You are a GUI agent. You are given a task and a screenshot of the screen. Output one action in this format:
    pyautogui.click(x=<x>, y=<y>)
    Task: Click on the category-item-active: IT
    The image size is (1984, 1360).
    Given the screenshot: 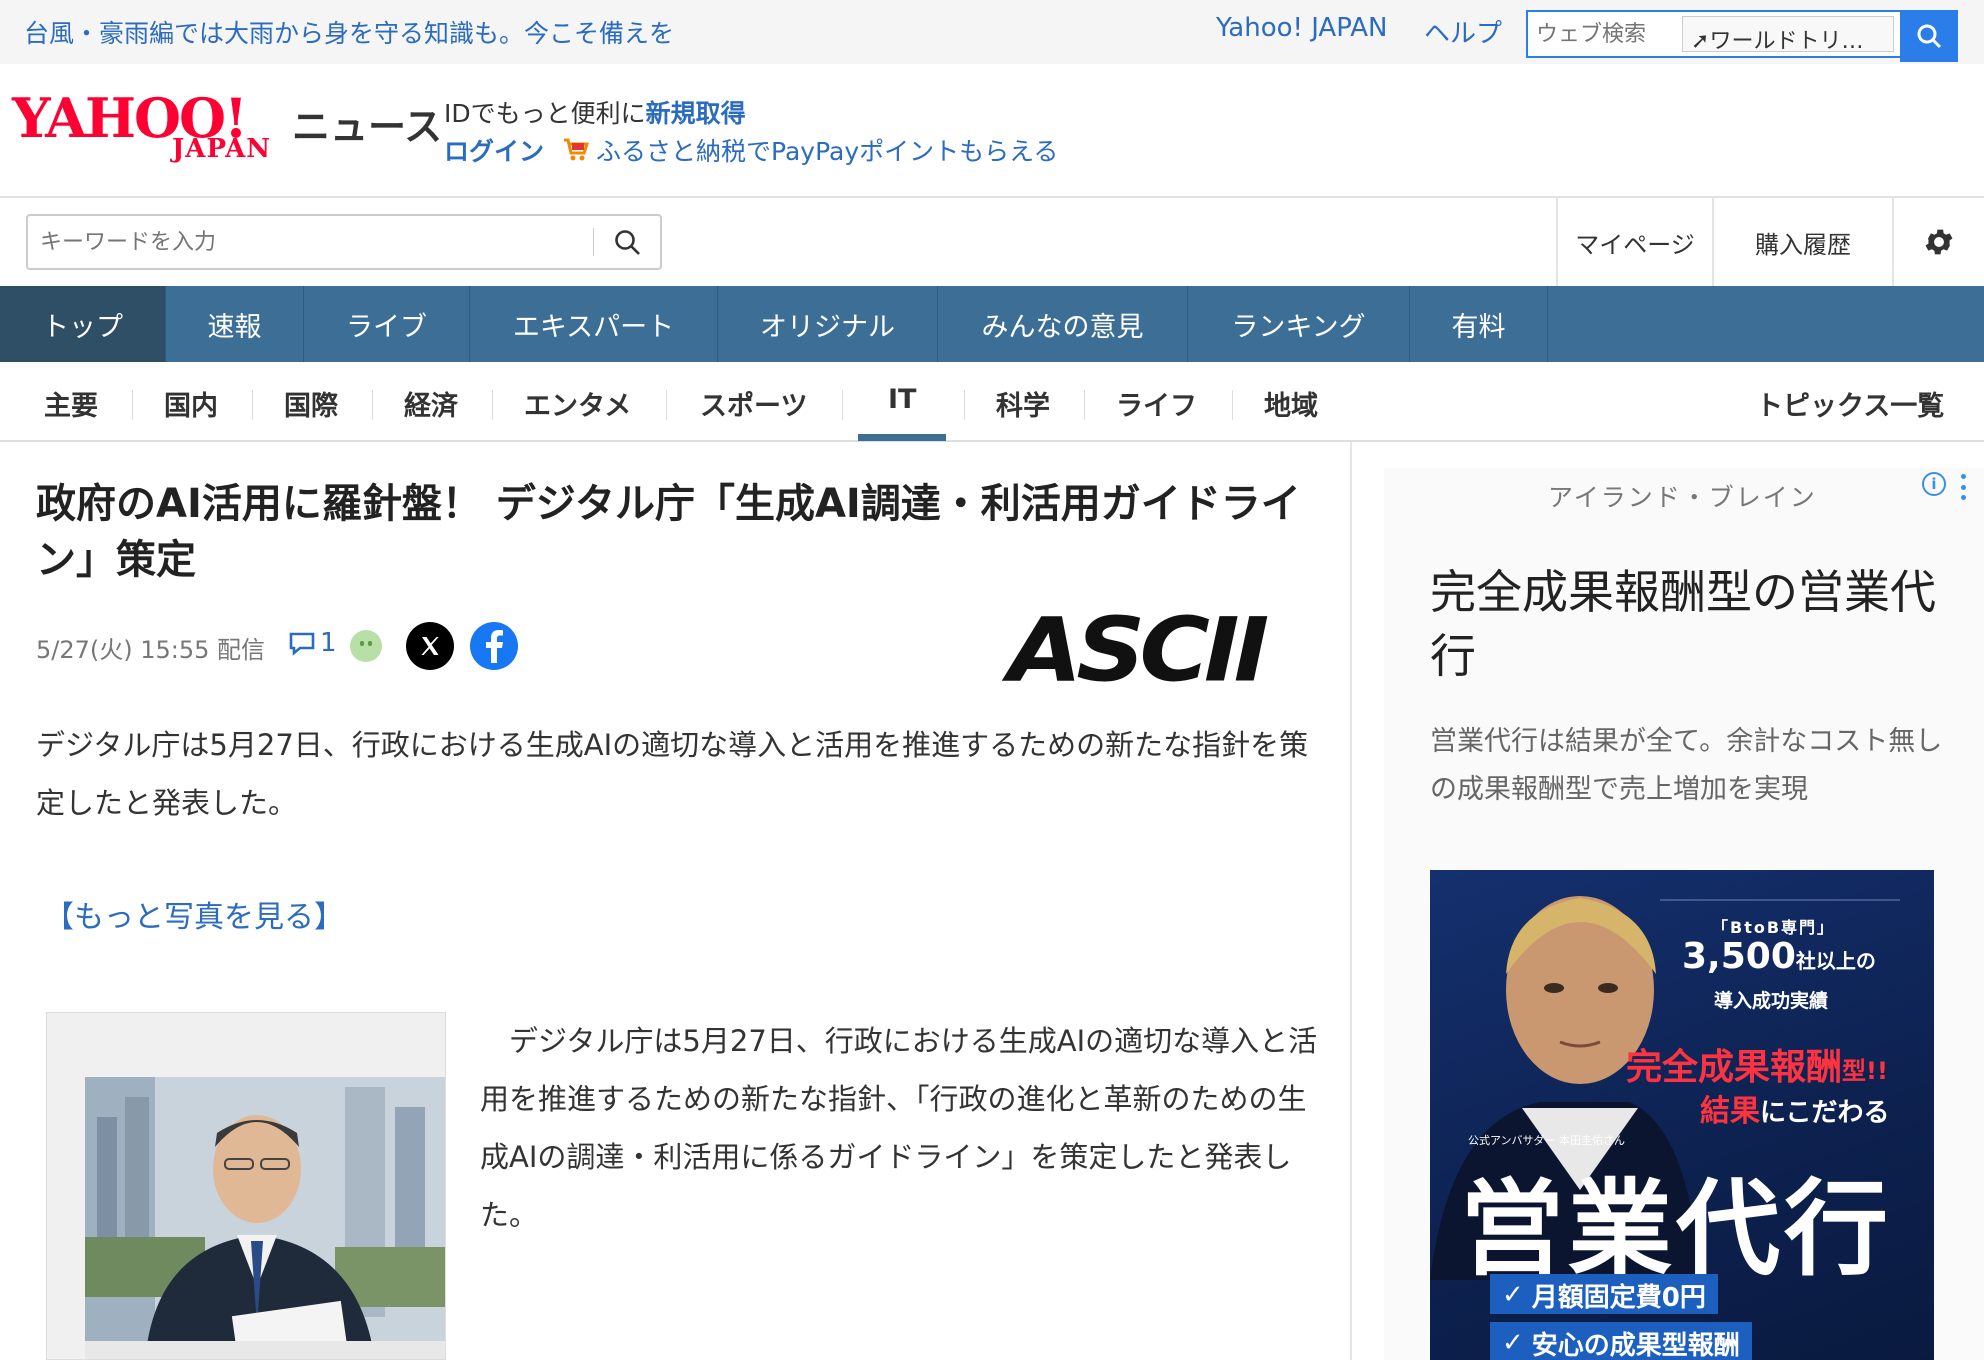 What is the action you would take?
    pyautogui.click(x=902, y=399)
    